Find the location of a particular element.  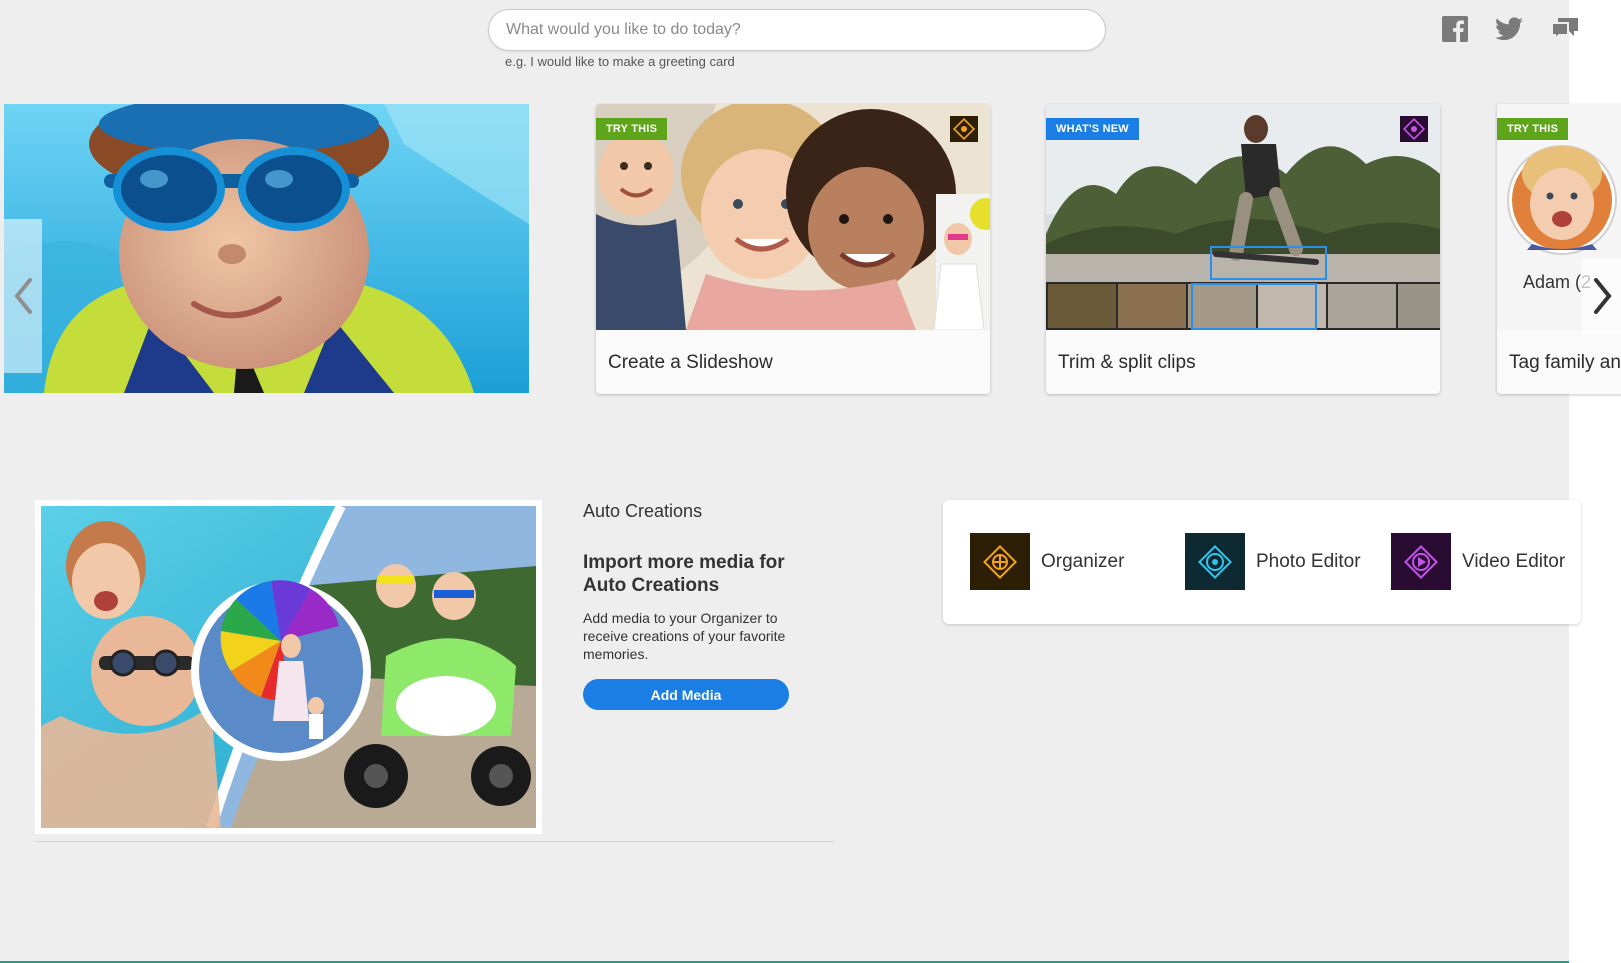

video-editor-icon is located at coordinates (1421, 561).